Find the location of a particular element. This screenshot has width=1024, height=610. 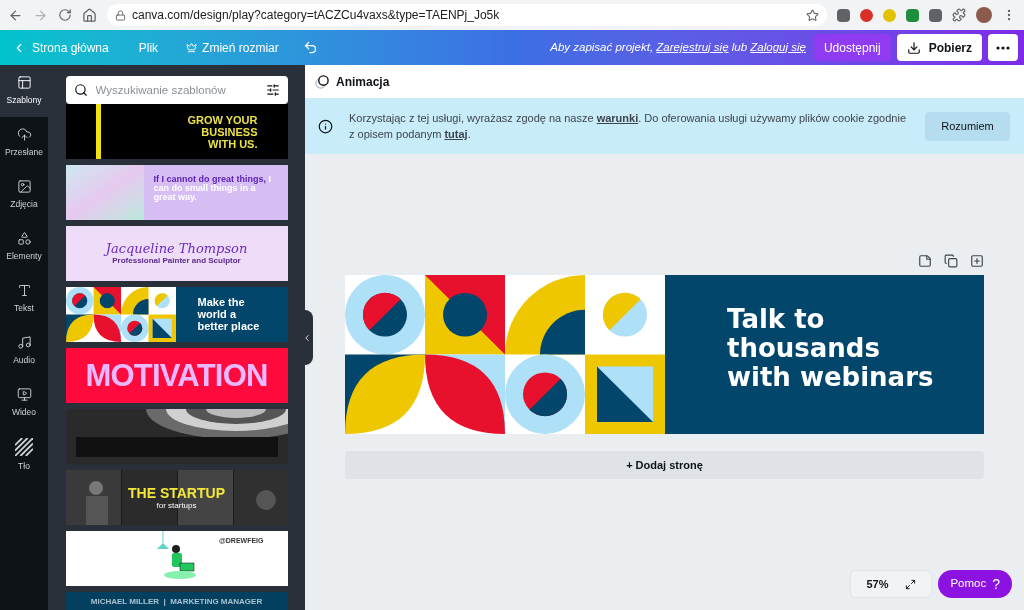

lock-icon is located at coordinates (120, 15).